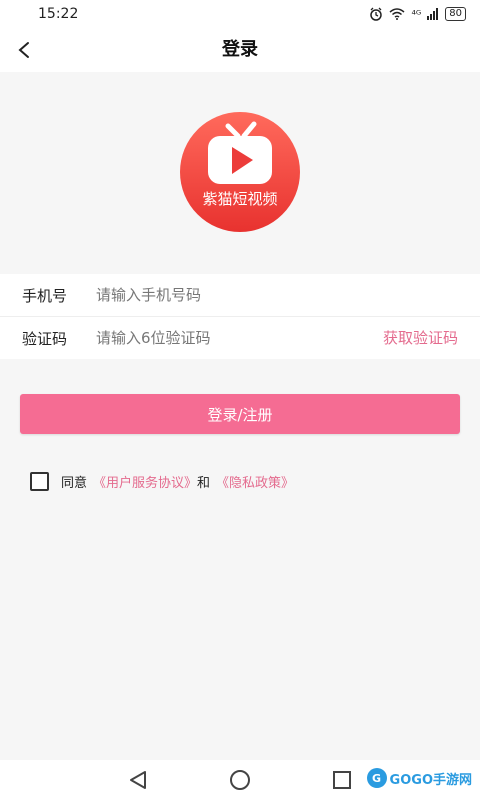  Describe the element at coordinates (240, 14) in the screenshot. I see `status-bar: 15:22 ⁴ᴳ 80` at that location.